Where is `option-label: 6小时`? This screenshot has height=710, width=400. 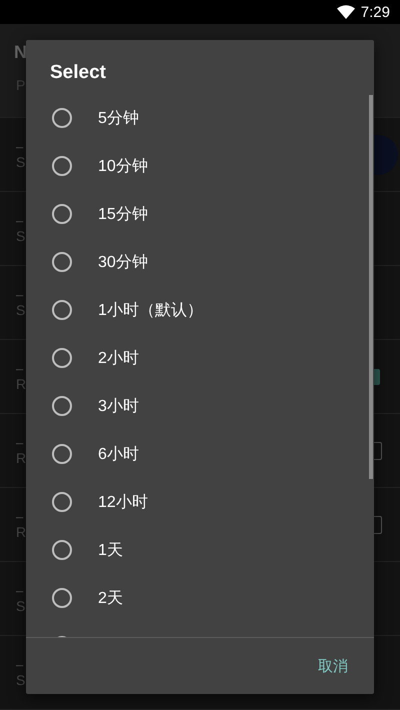 option-label: 6小时 is located at coordinates (118, 454).